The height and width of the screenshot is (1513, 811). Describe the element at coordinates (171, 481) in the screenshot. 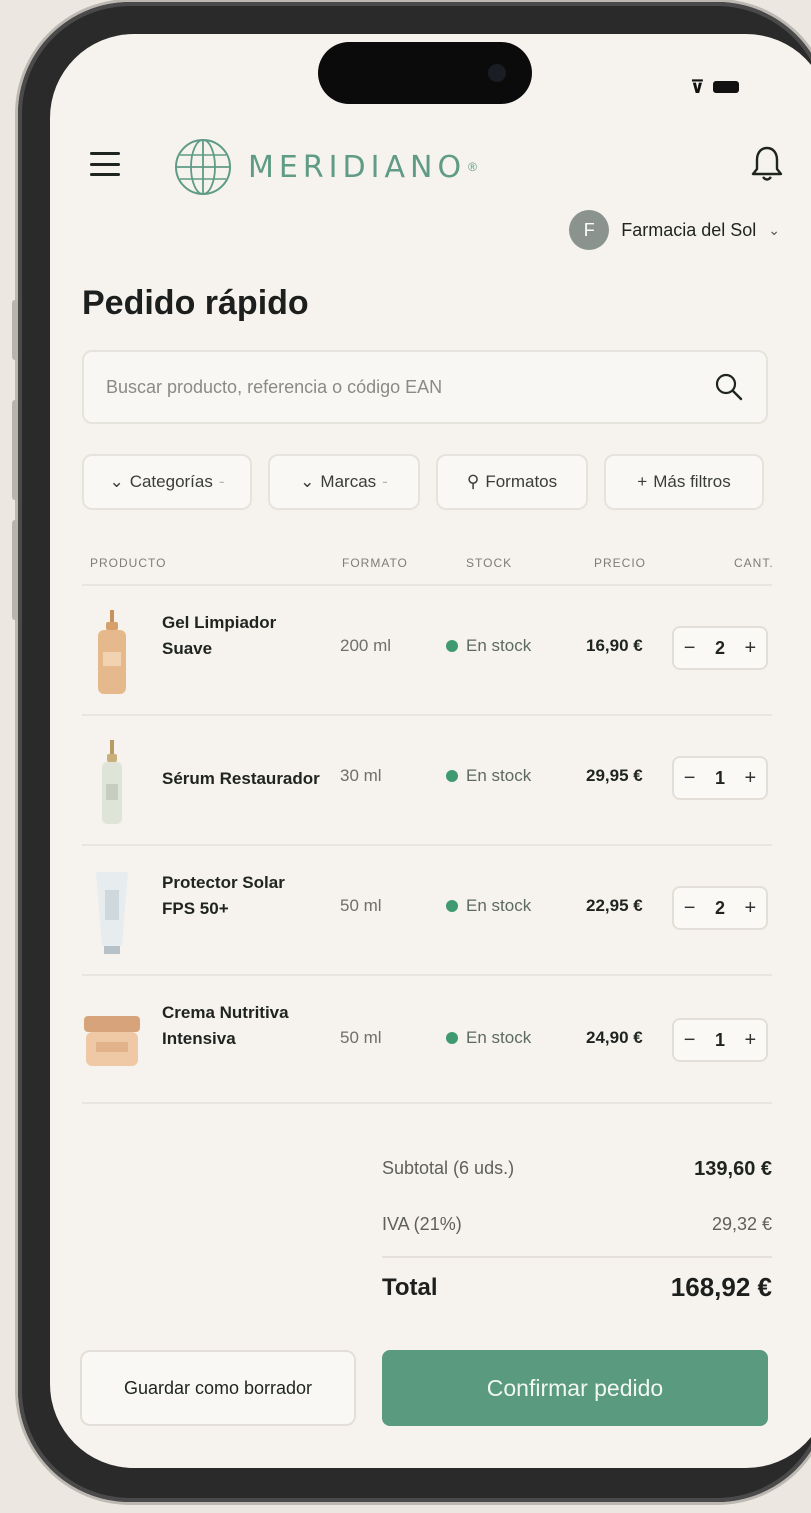

I see `filter-label: Categorías` at that location.